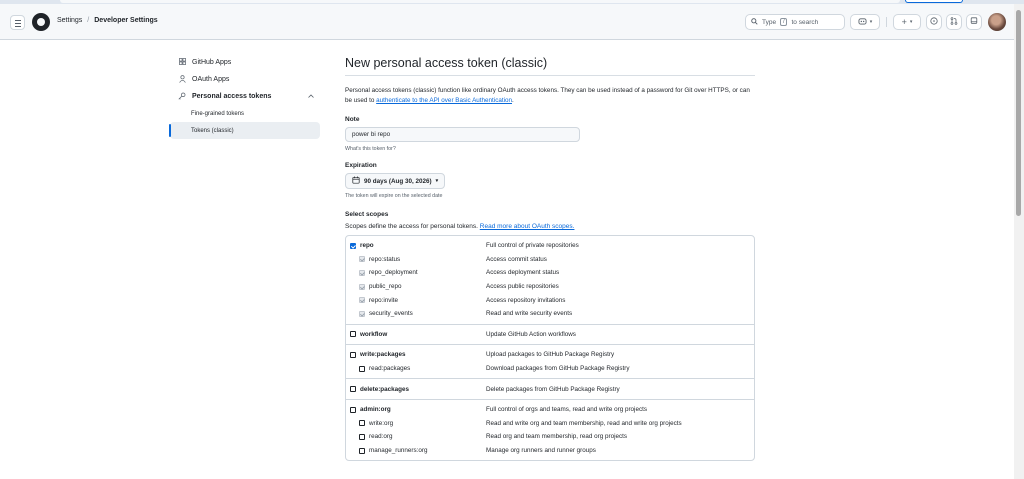 The image size is (1024, 479). I want to click on search-icon, so click(754, 22).